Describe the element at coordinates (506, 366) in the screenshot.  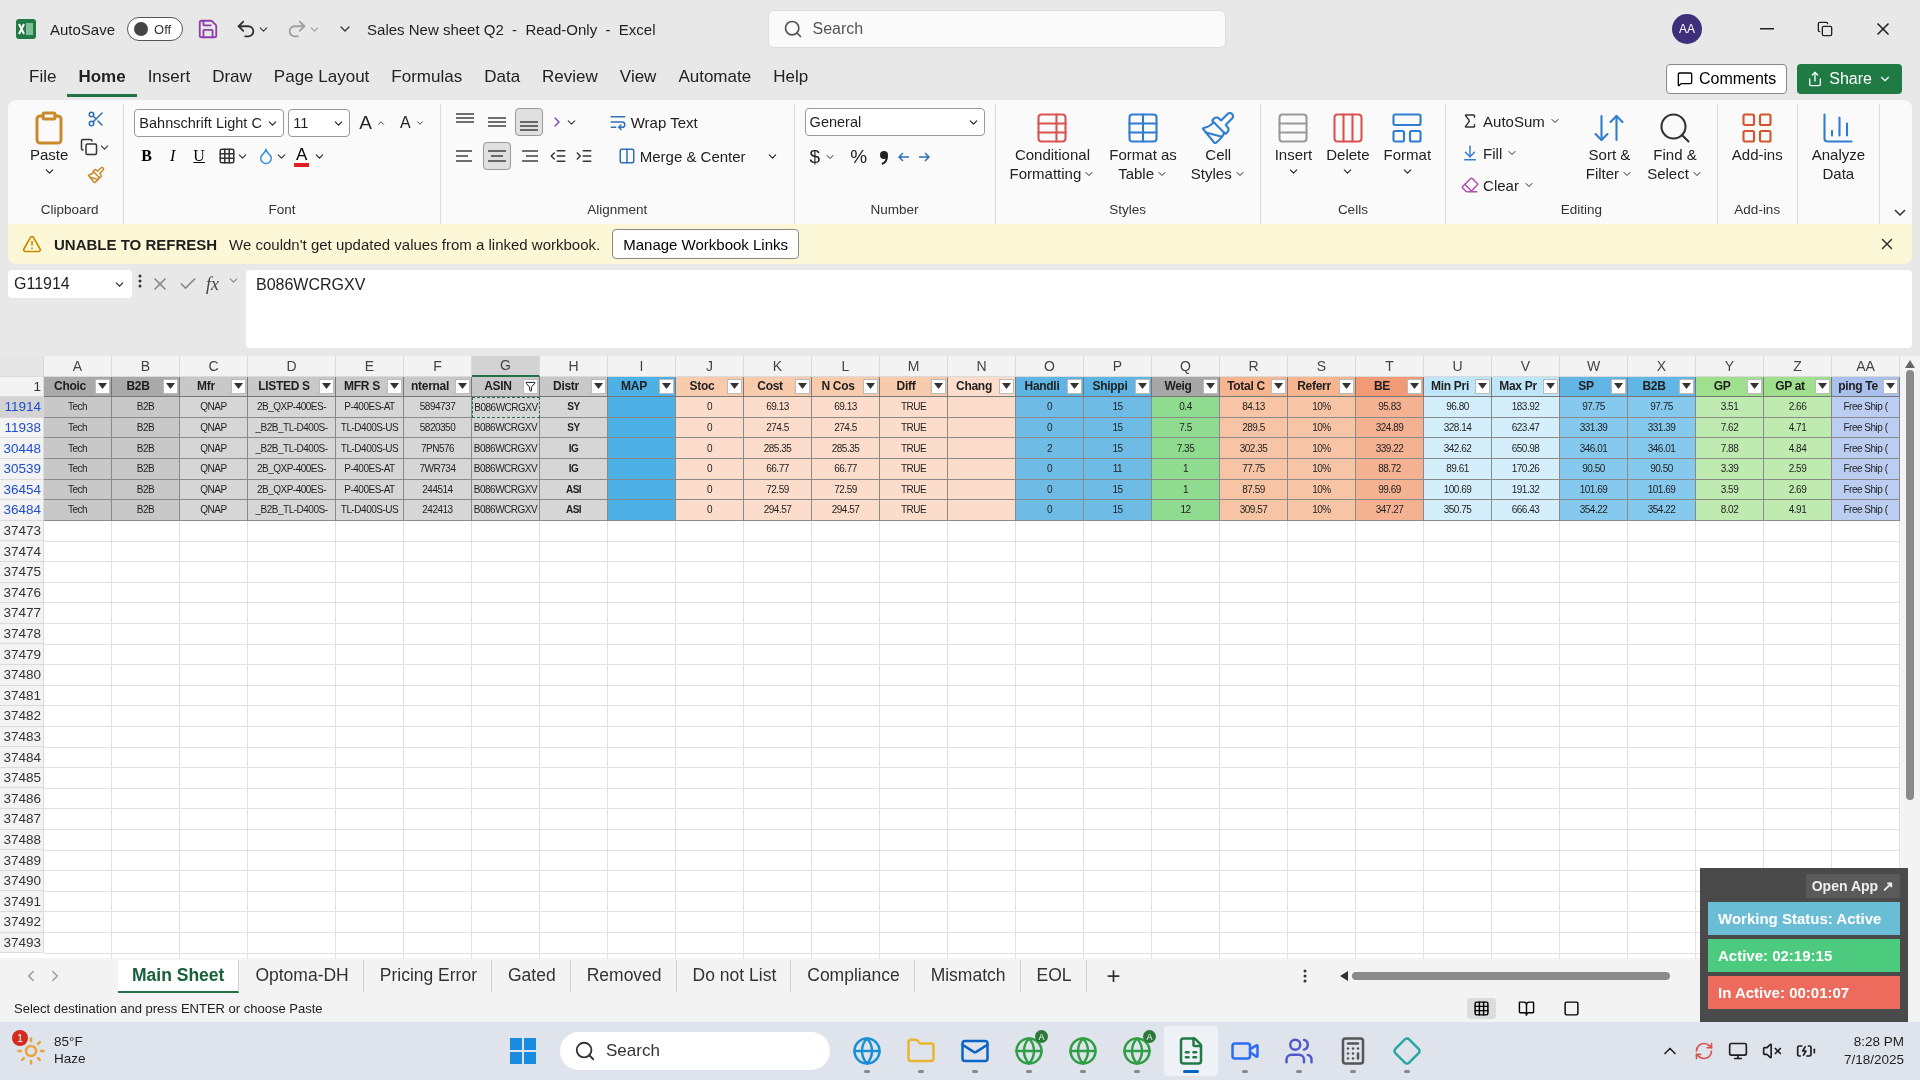
I see `column-letter: G` at that location.